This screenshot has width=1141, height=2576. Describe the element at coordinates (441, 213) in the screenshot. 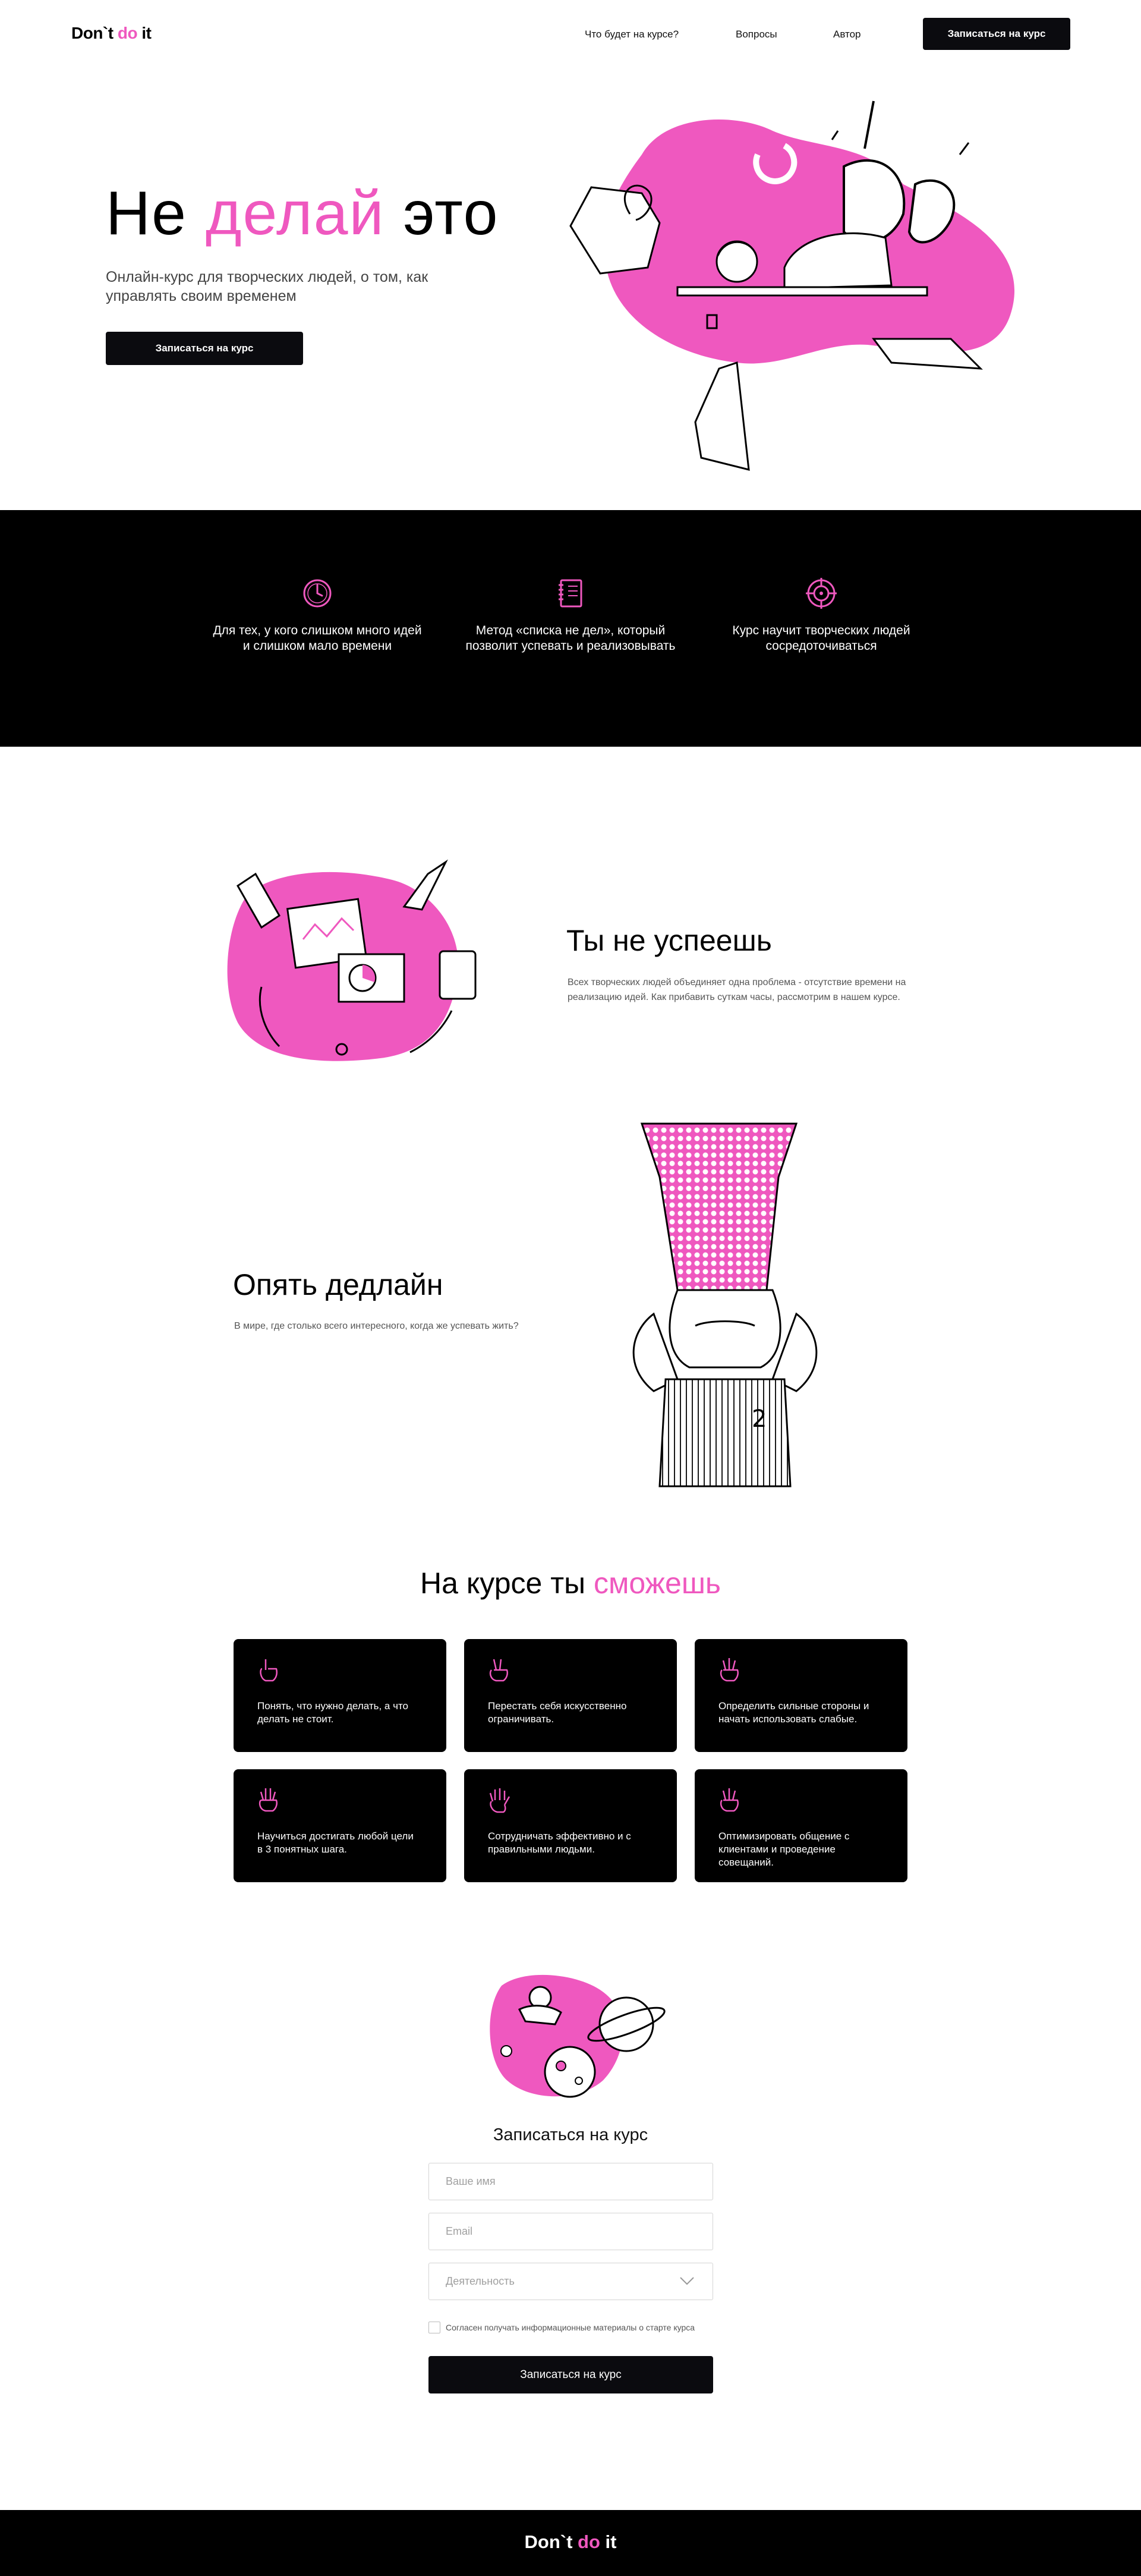

I see `hero-title-word-3: это` at that location.